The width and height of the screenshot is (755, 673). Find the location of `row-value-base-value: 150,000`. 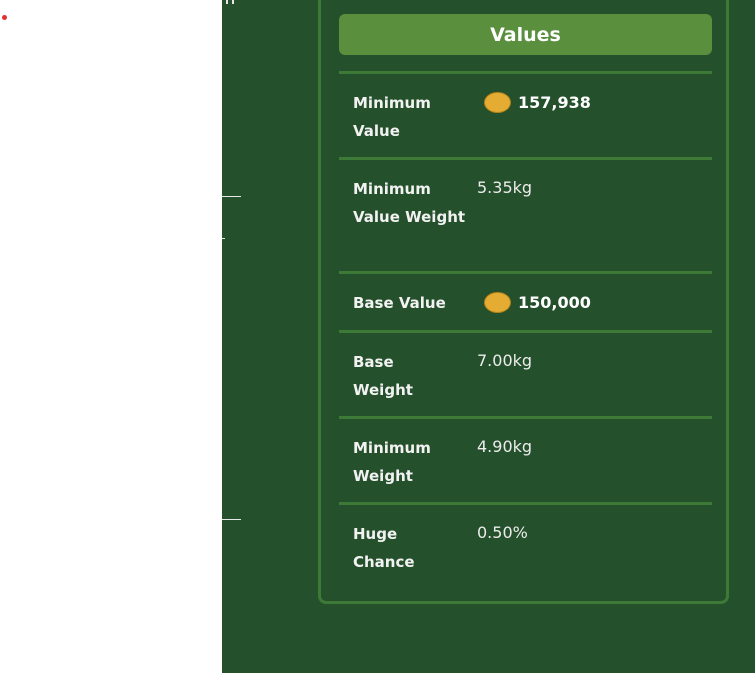

row-value-base-value: 150,000 is located at coordinates (534, 302).